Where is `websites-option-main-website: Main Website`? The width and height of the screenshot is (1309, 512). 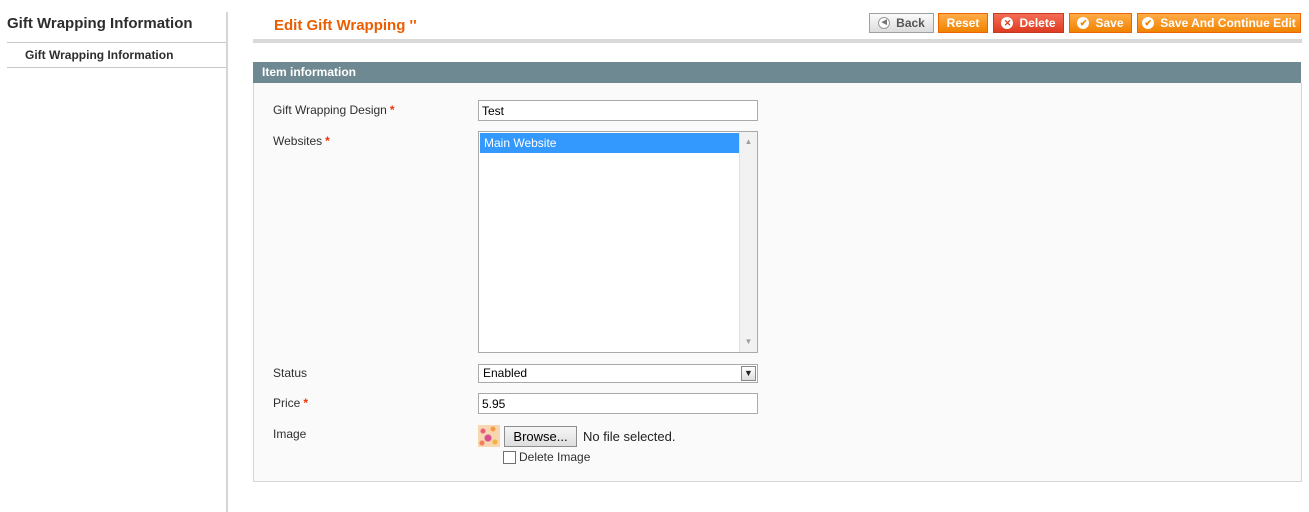
websites-option-main-website: Main Website is located at coordinates (610, 143).